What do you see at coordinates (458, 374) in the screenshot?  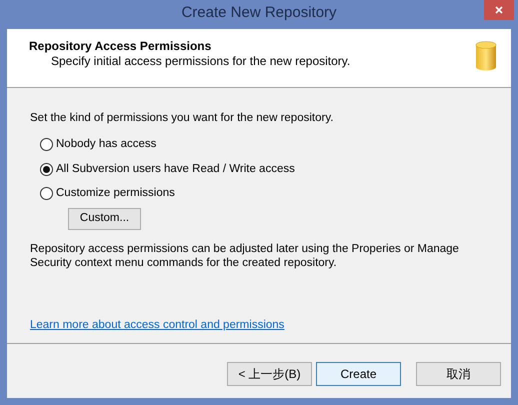 I see `dialog-button: 取消` at bounding box center [458, 374].